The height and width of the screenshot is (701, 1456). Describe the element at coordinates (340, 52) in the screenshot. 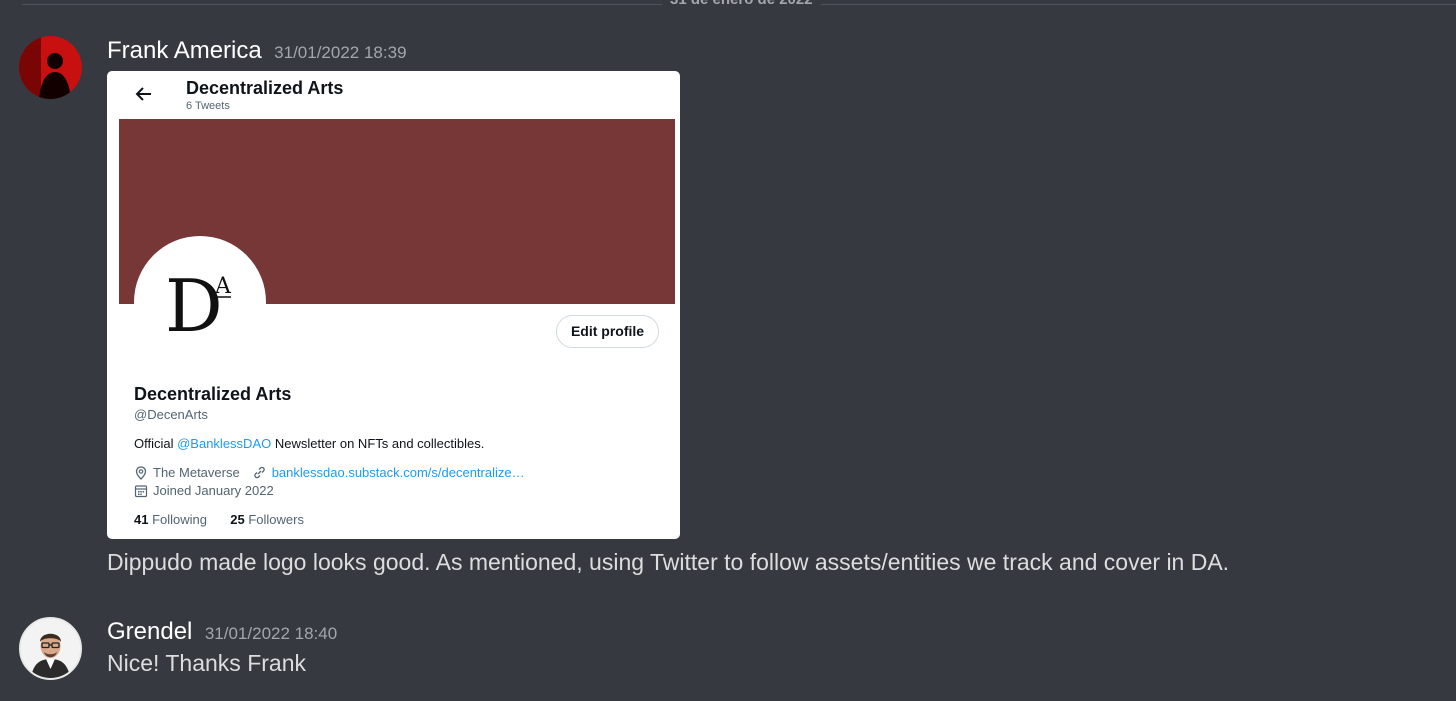

I see `timestamp: 31/01/2022 18:39` at that location.